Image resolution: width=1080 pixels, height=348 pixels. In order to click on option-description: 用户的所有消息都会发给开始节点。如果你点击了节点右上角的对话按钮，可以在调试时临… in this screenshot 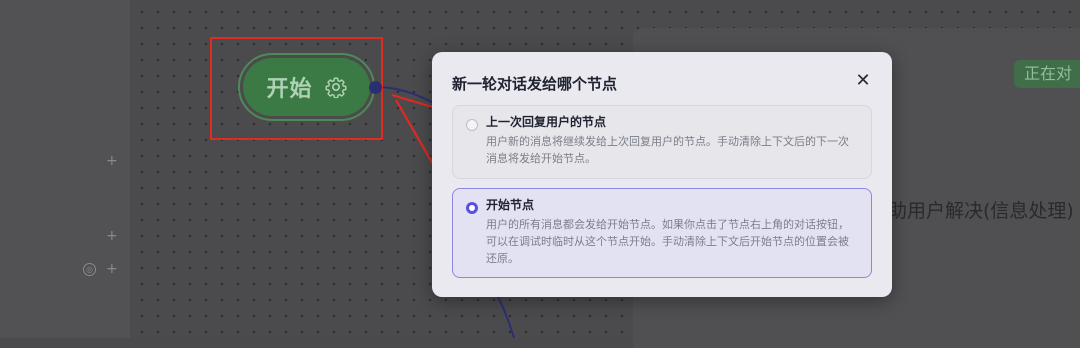, I will do `click(667, 241)`.